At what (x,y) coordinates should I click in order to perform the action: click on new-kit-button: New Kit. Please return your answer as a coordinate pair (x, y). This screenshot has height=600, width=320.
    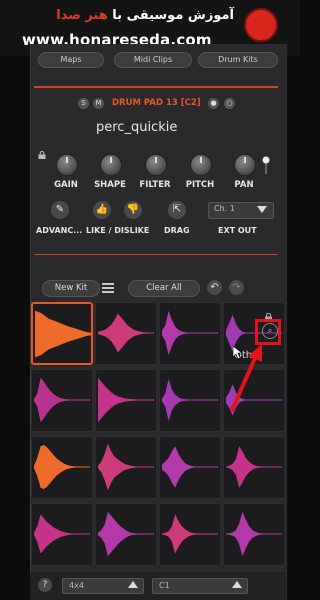
    Looking at the image, I should click on (71, 288).